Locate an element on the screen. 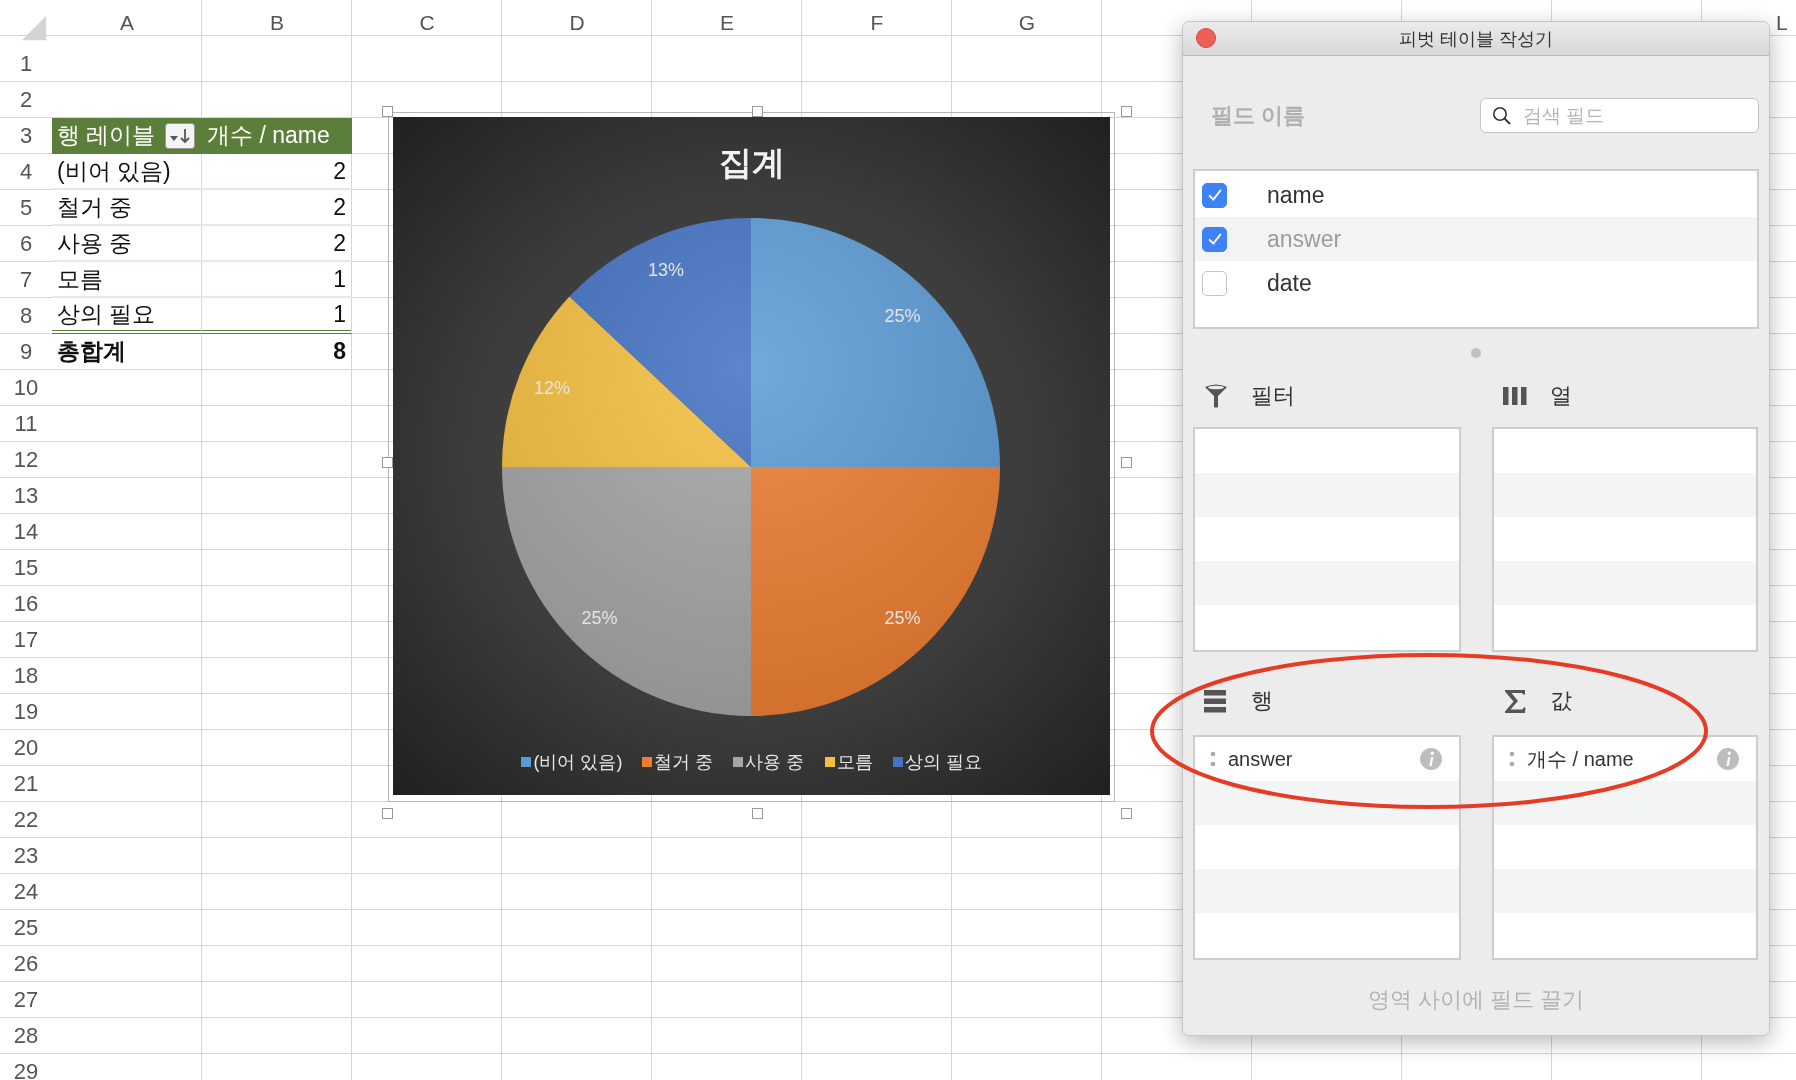 The height and width of the screenshot is (1080, 1796). area-label: 필터 is located at coordinates (1273, 396).